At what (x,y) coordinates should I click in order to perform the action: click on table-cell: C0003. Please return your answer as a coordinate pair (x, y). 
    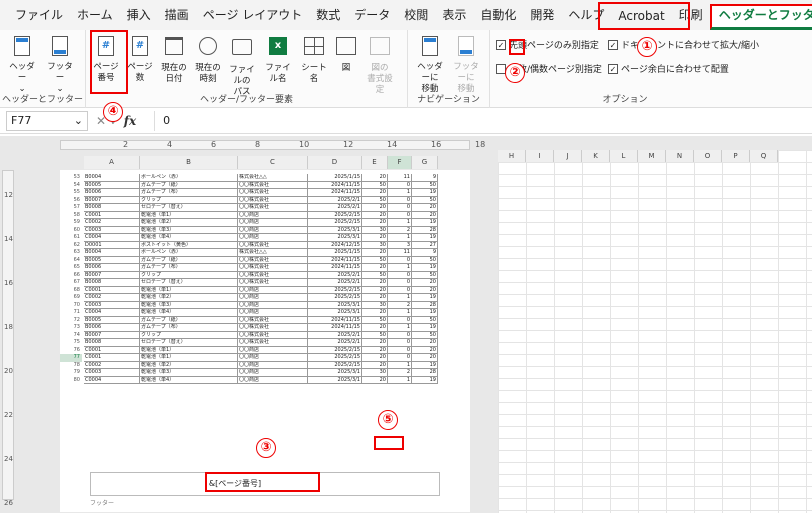
    Looking at the image, I should click on (112, 229).